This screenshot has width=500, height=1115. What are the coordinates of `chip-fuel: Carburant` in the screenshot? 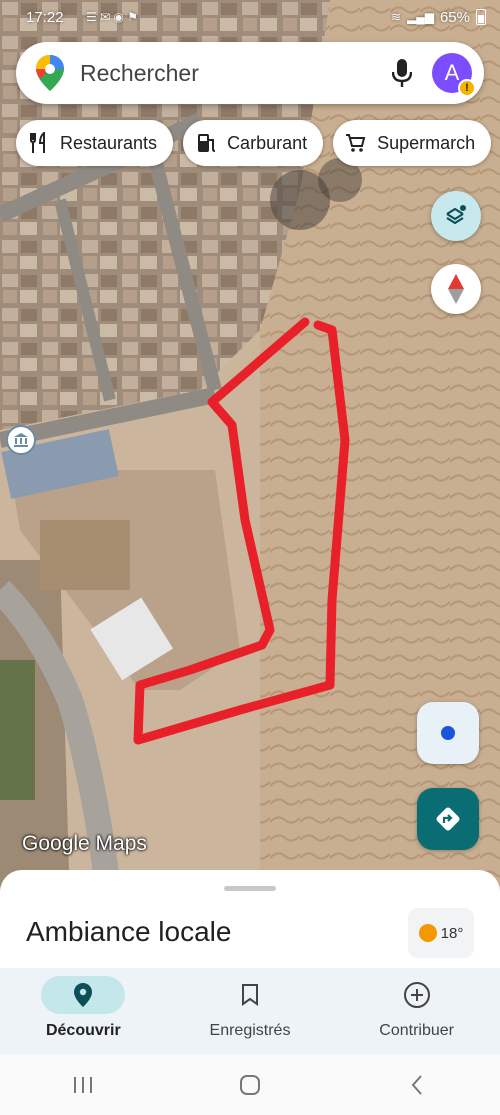 It's located at (253, 143).